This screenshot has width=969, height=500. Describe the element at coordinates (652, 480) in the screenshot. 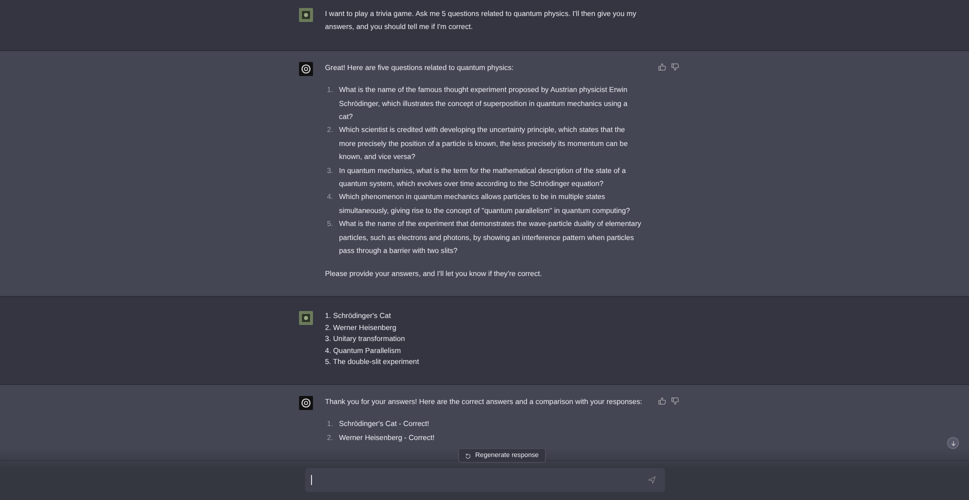

I see `send-icon` at that location.